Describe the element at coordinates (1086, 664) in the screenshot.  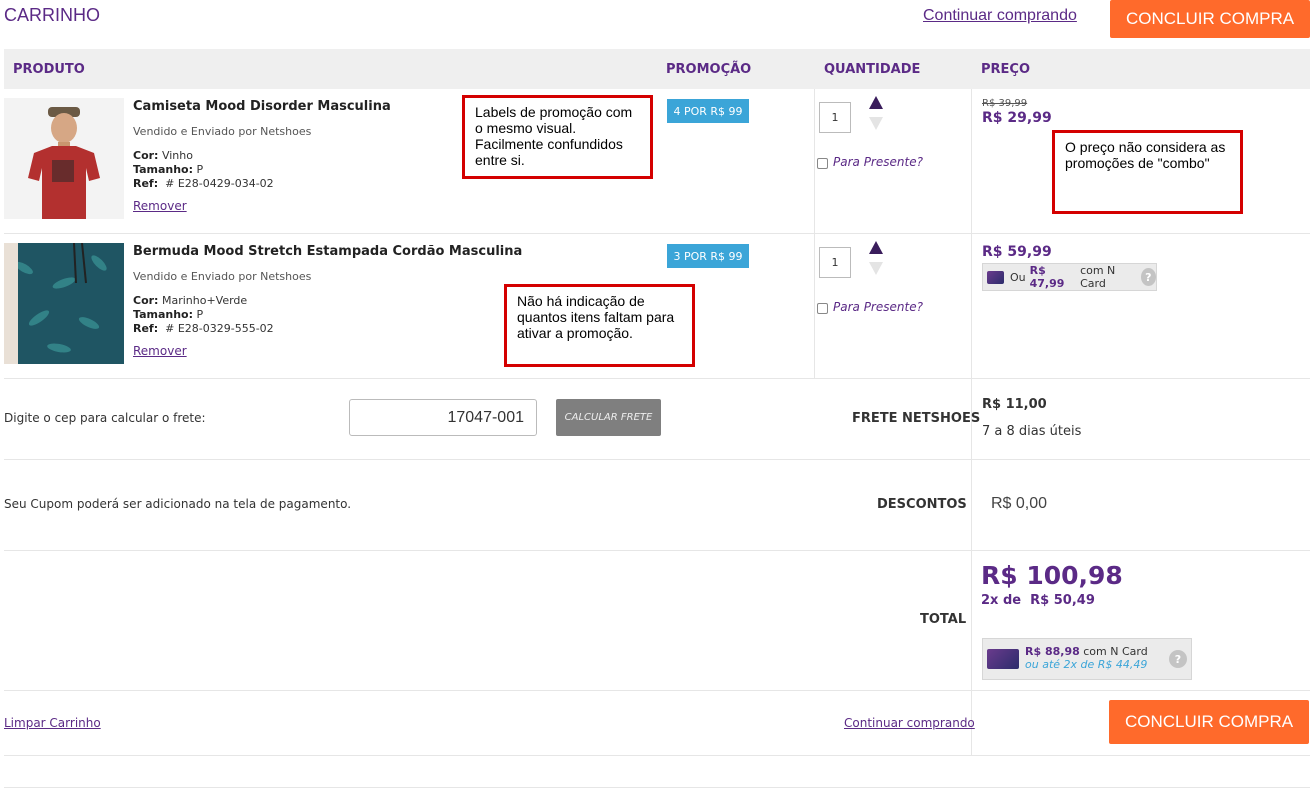
I see `ncard-total-installments: ou até 2x de R$ 44,49` at that location.